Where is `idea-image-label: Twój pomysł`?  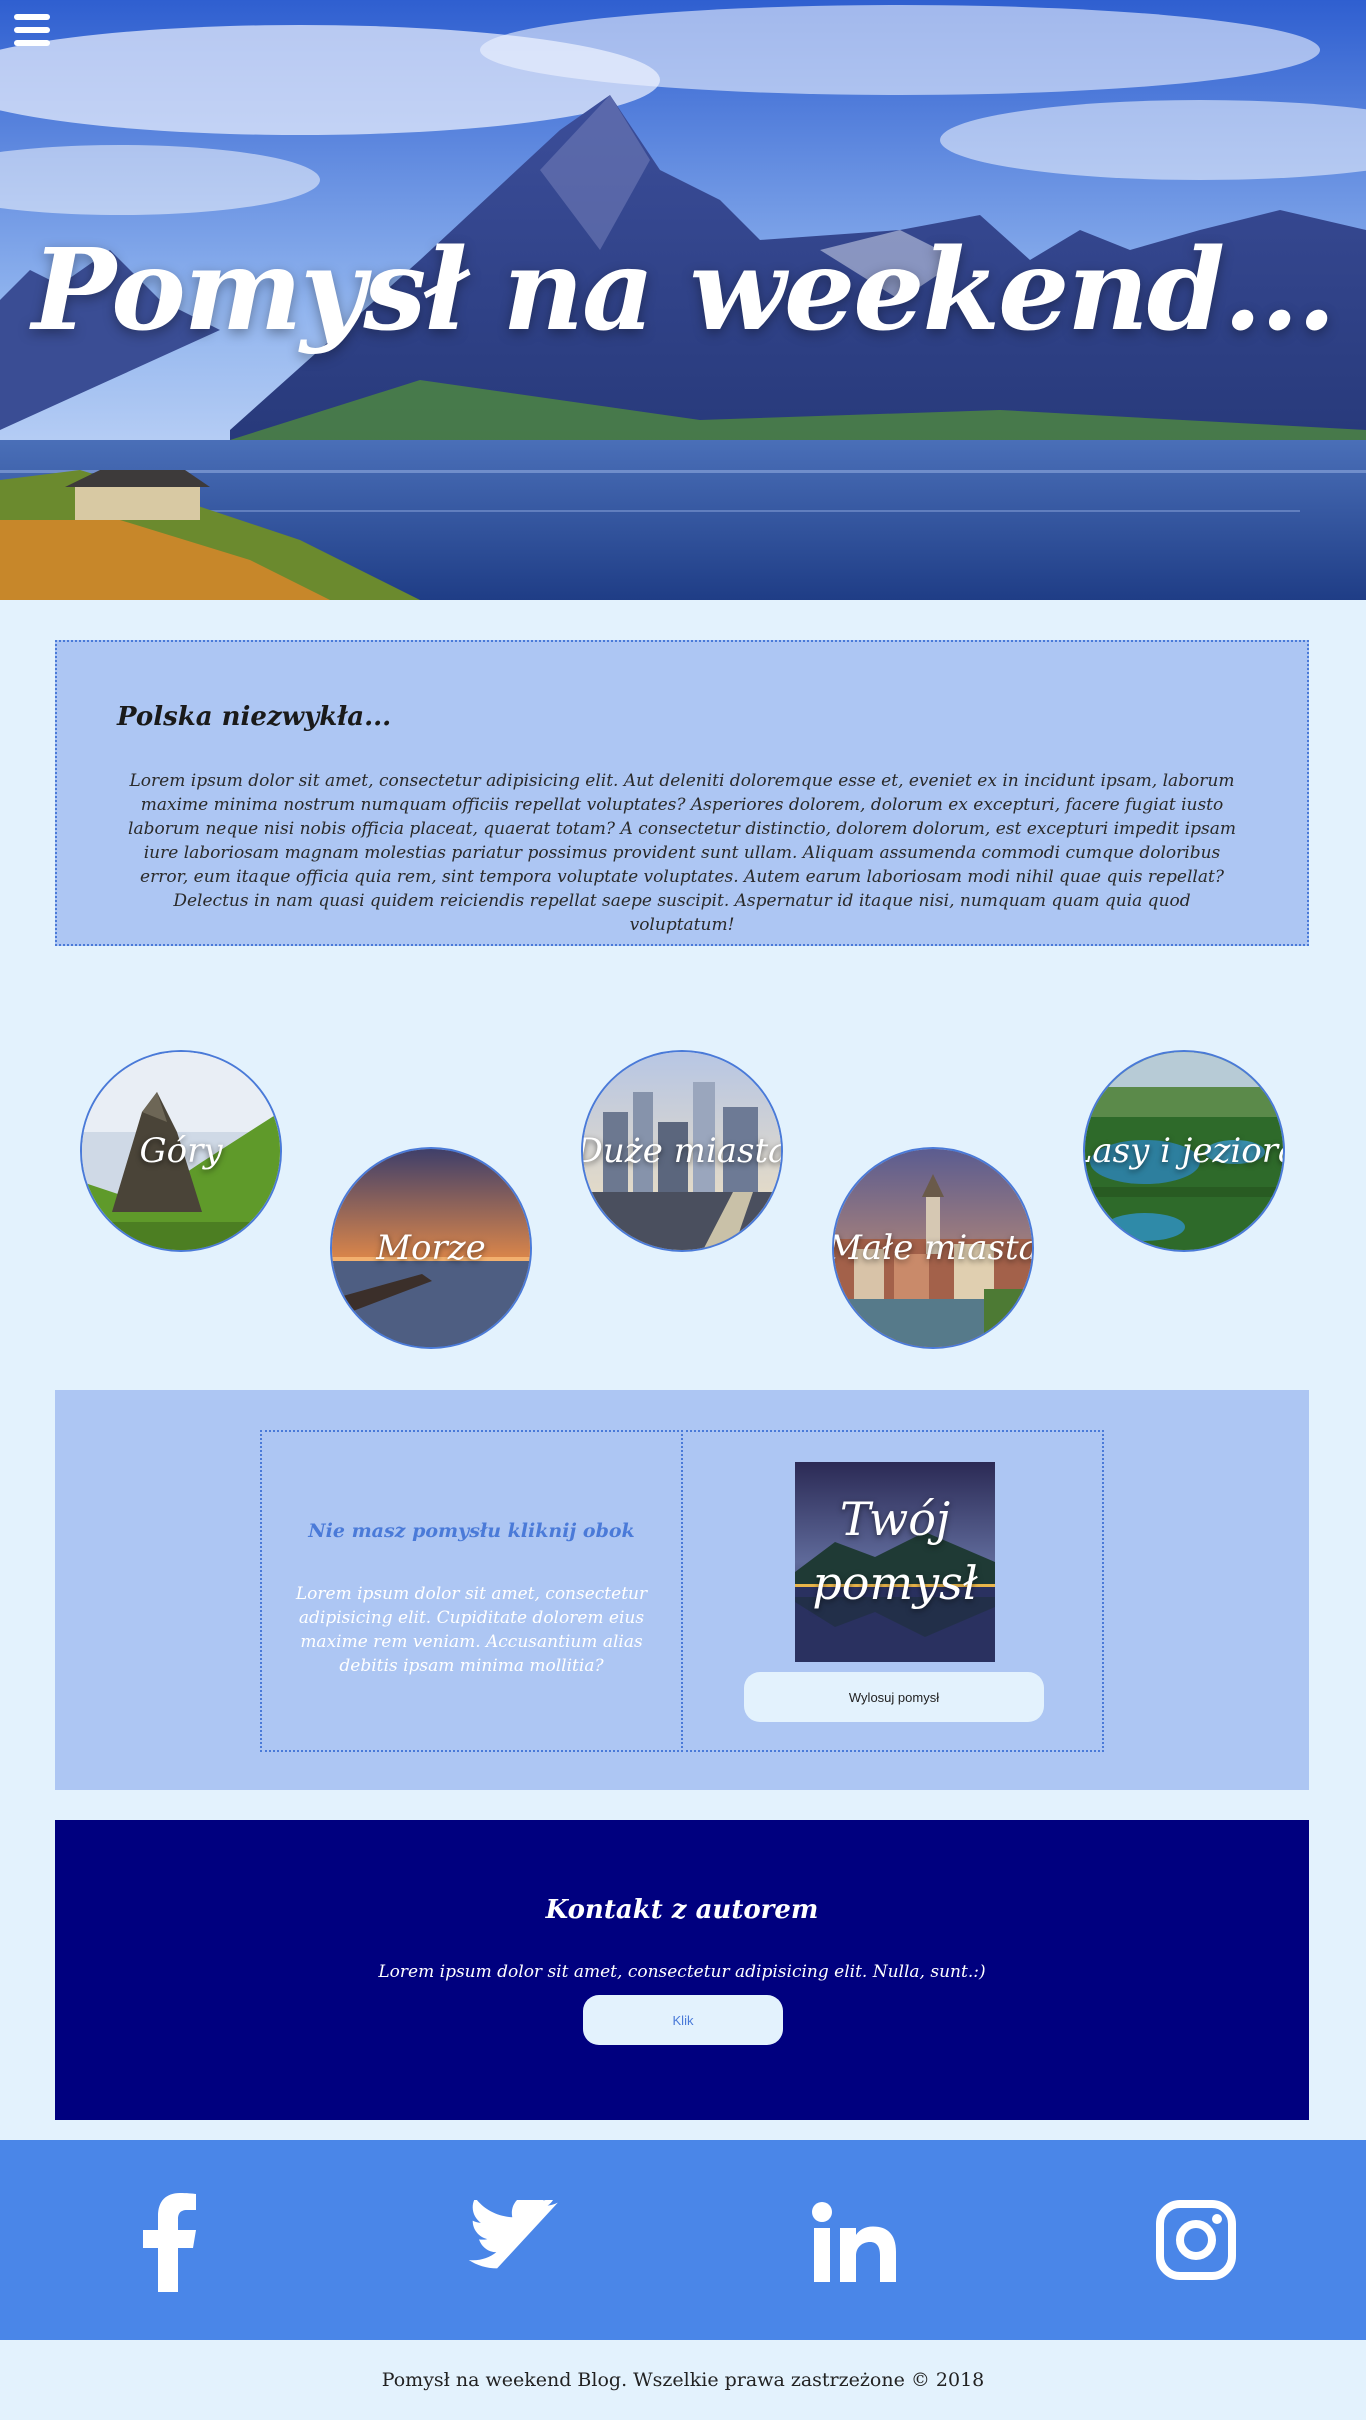 idea-image-label: Twój pomysł is located at coordinates (895, 1551).